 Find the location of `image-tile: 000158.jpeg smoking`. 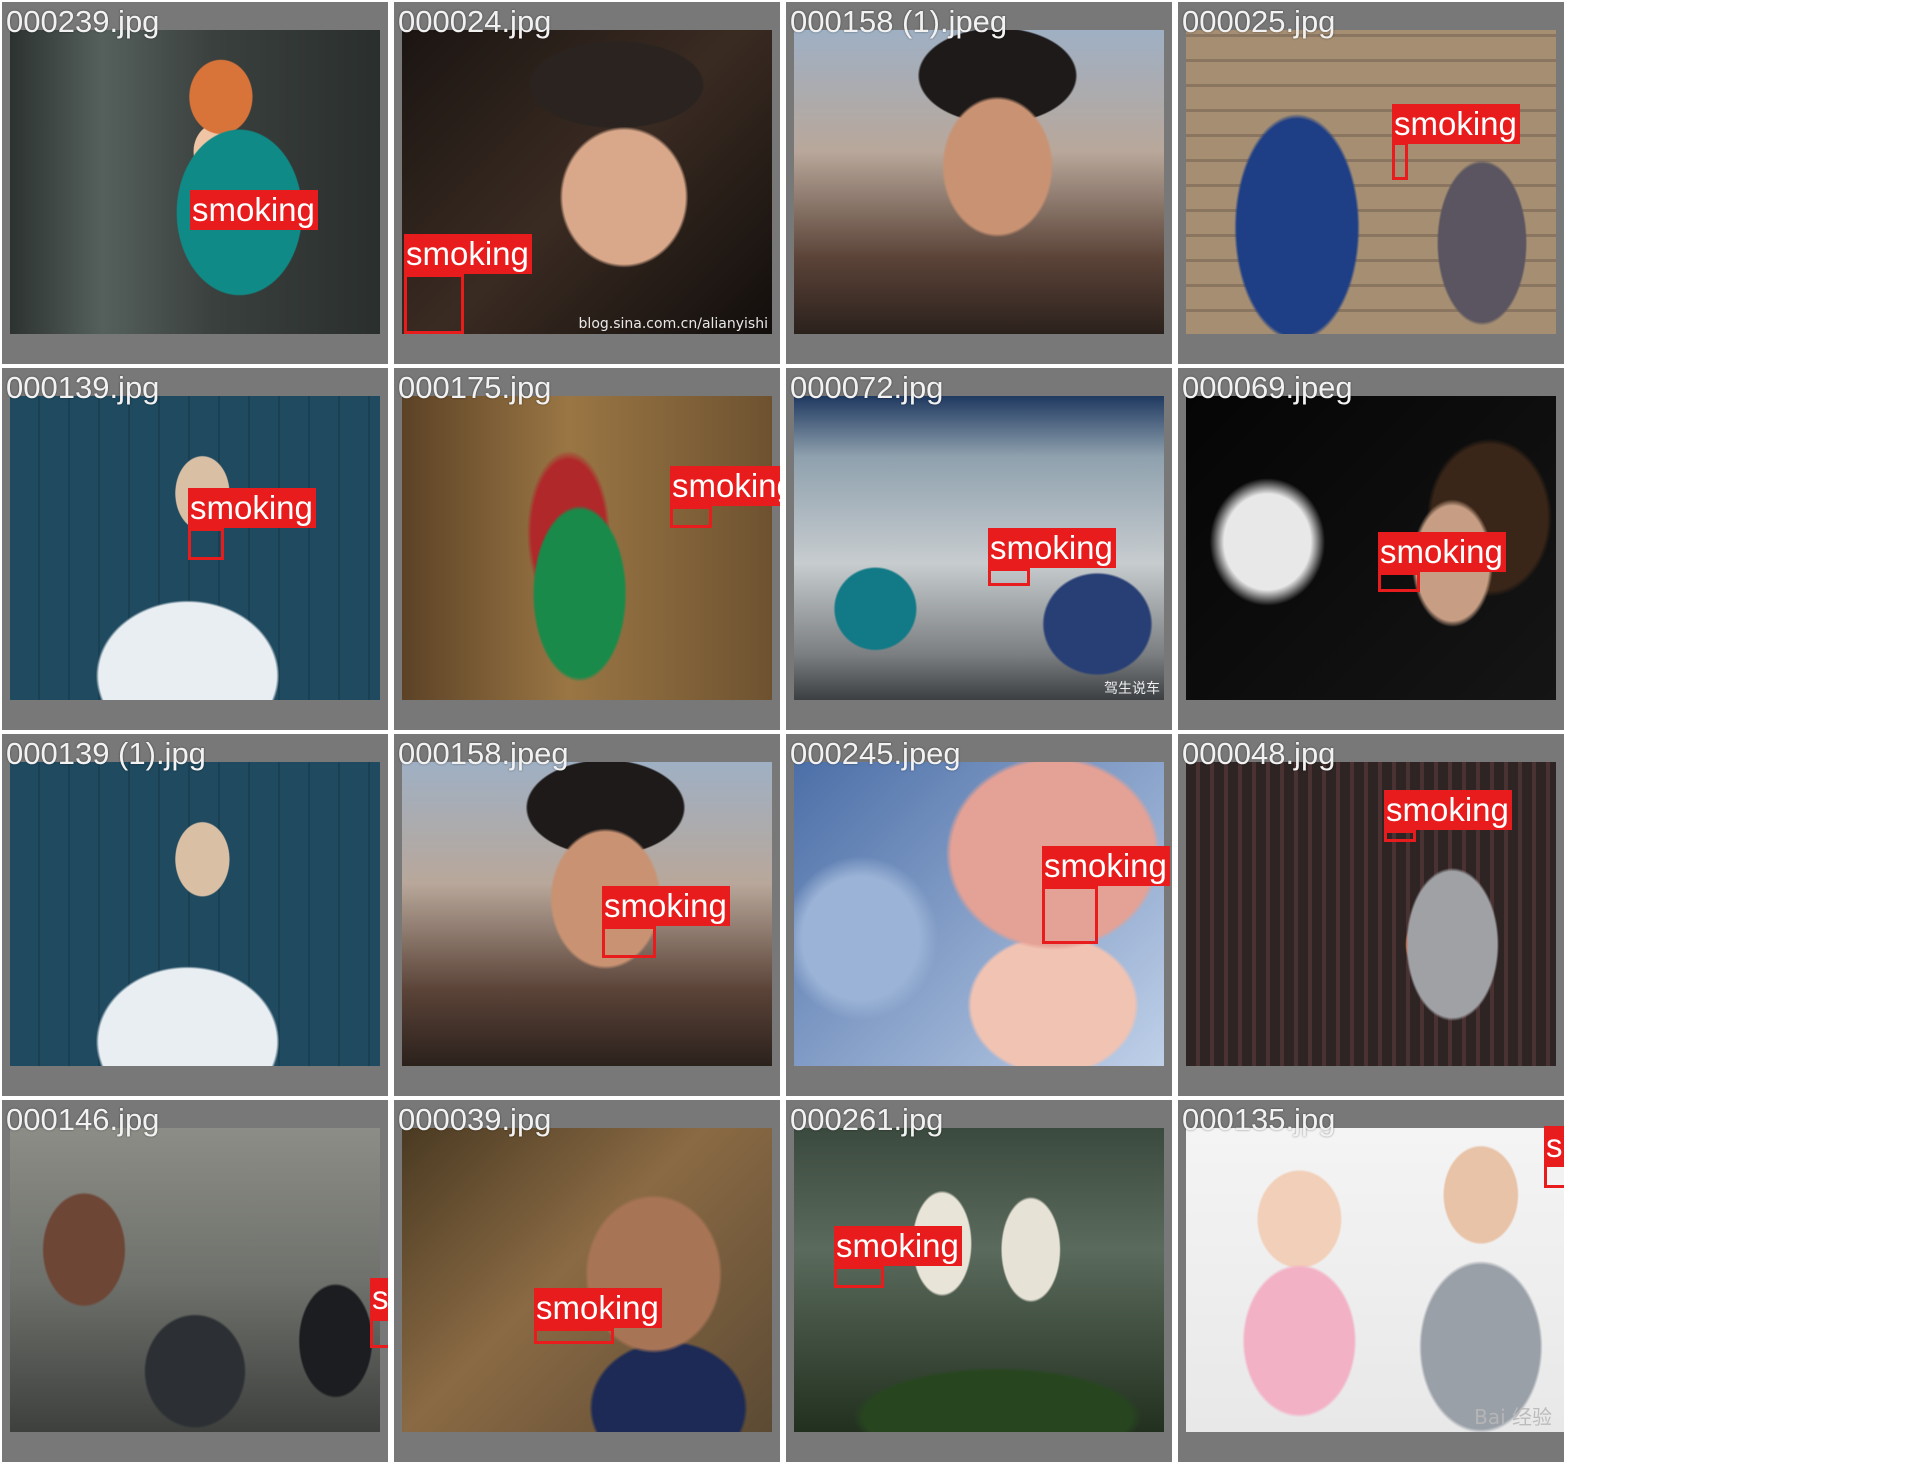

image-tile: 000158.jpeg smoking is located at coordinates (587, 915).